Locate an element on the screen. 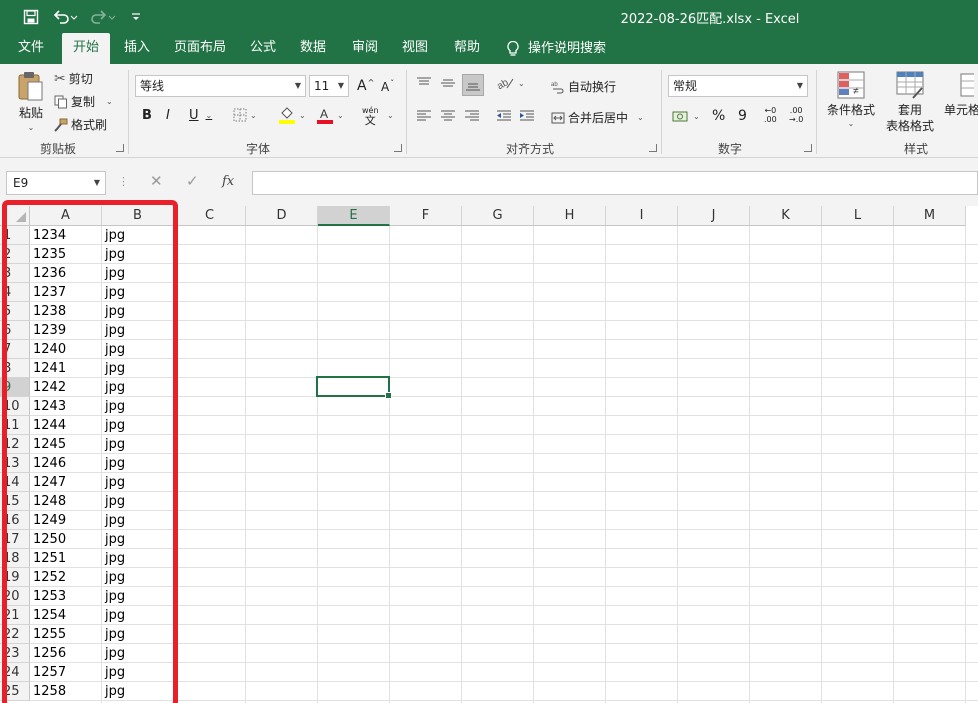  tab-view: 视图 is located at coordinates (415, 48).